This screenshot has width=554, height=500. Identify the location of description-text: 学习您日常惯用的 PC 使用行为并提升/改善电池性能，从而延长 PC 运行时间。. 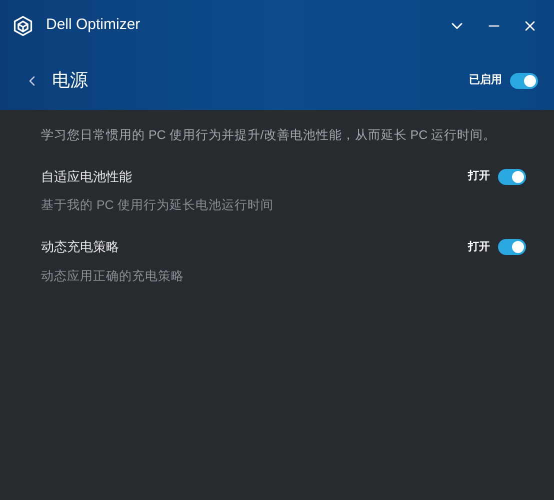
(269, 135).